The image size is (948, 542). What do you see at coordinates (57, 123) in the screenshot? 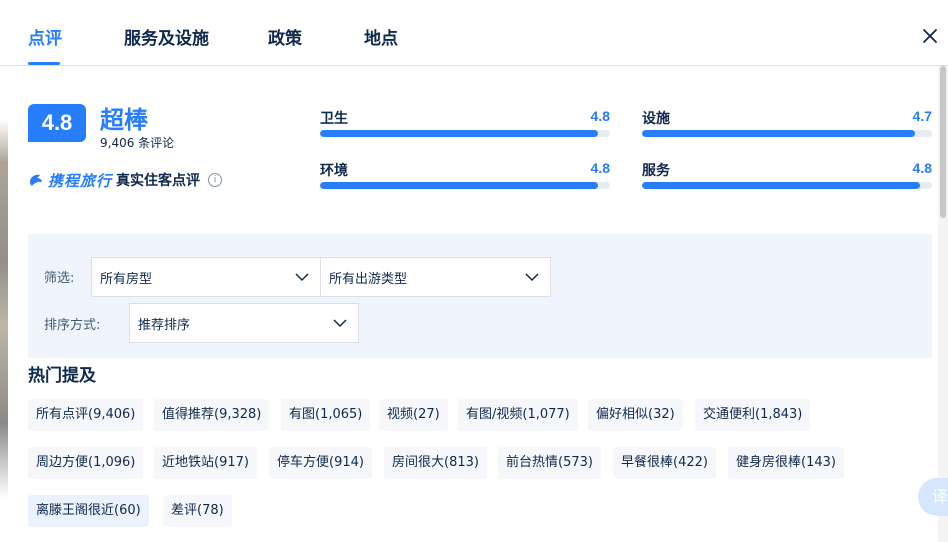
I see `overall-score-badge: 4.8` at bounding box center [57, 123].